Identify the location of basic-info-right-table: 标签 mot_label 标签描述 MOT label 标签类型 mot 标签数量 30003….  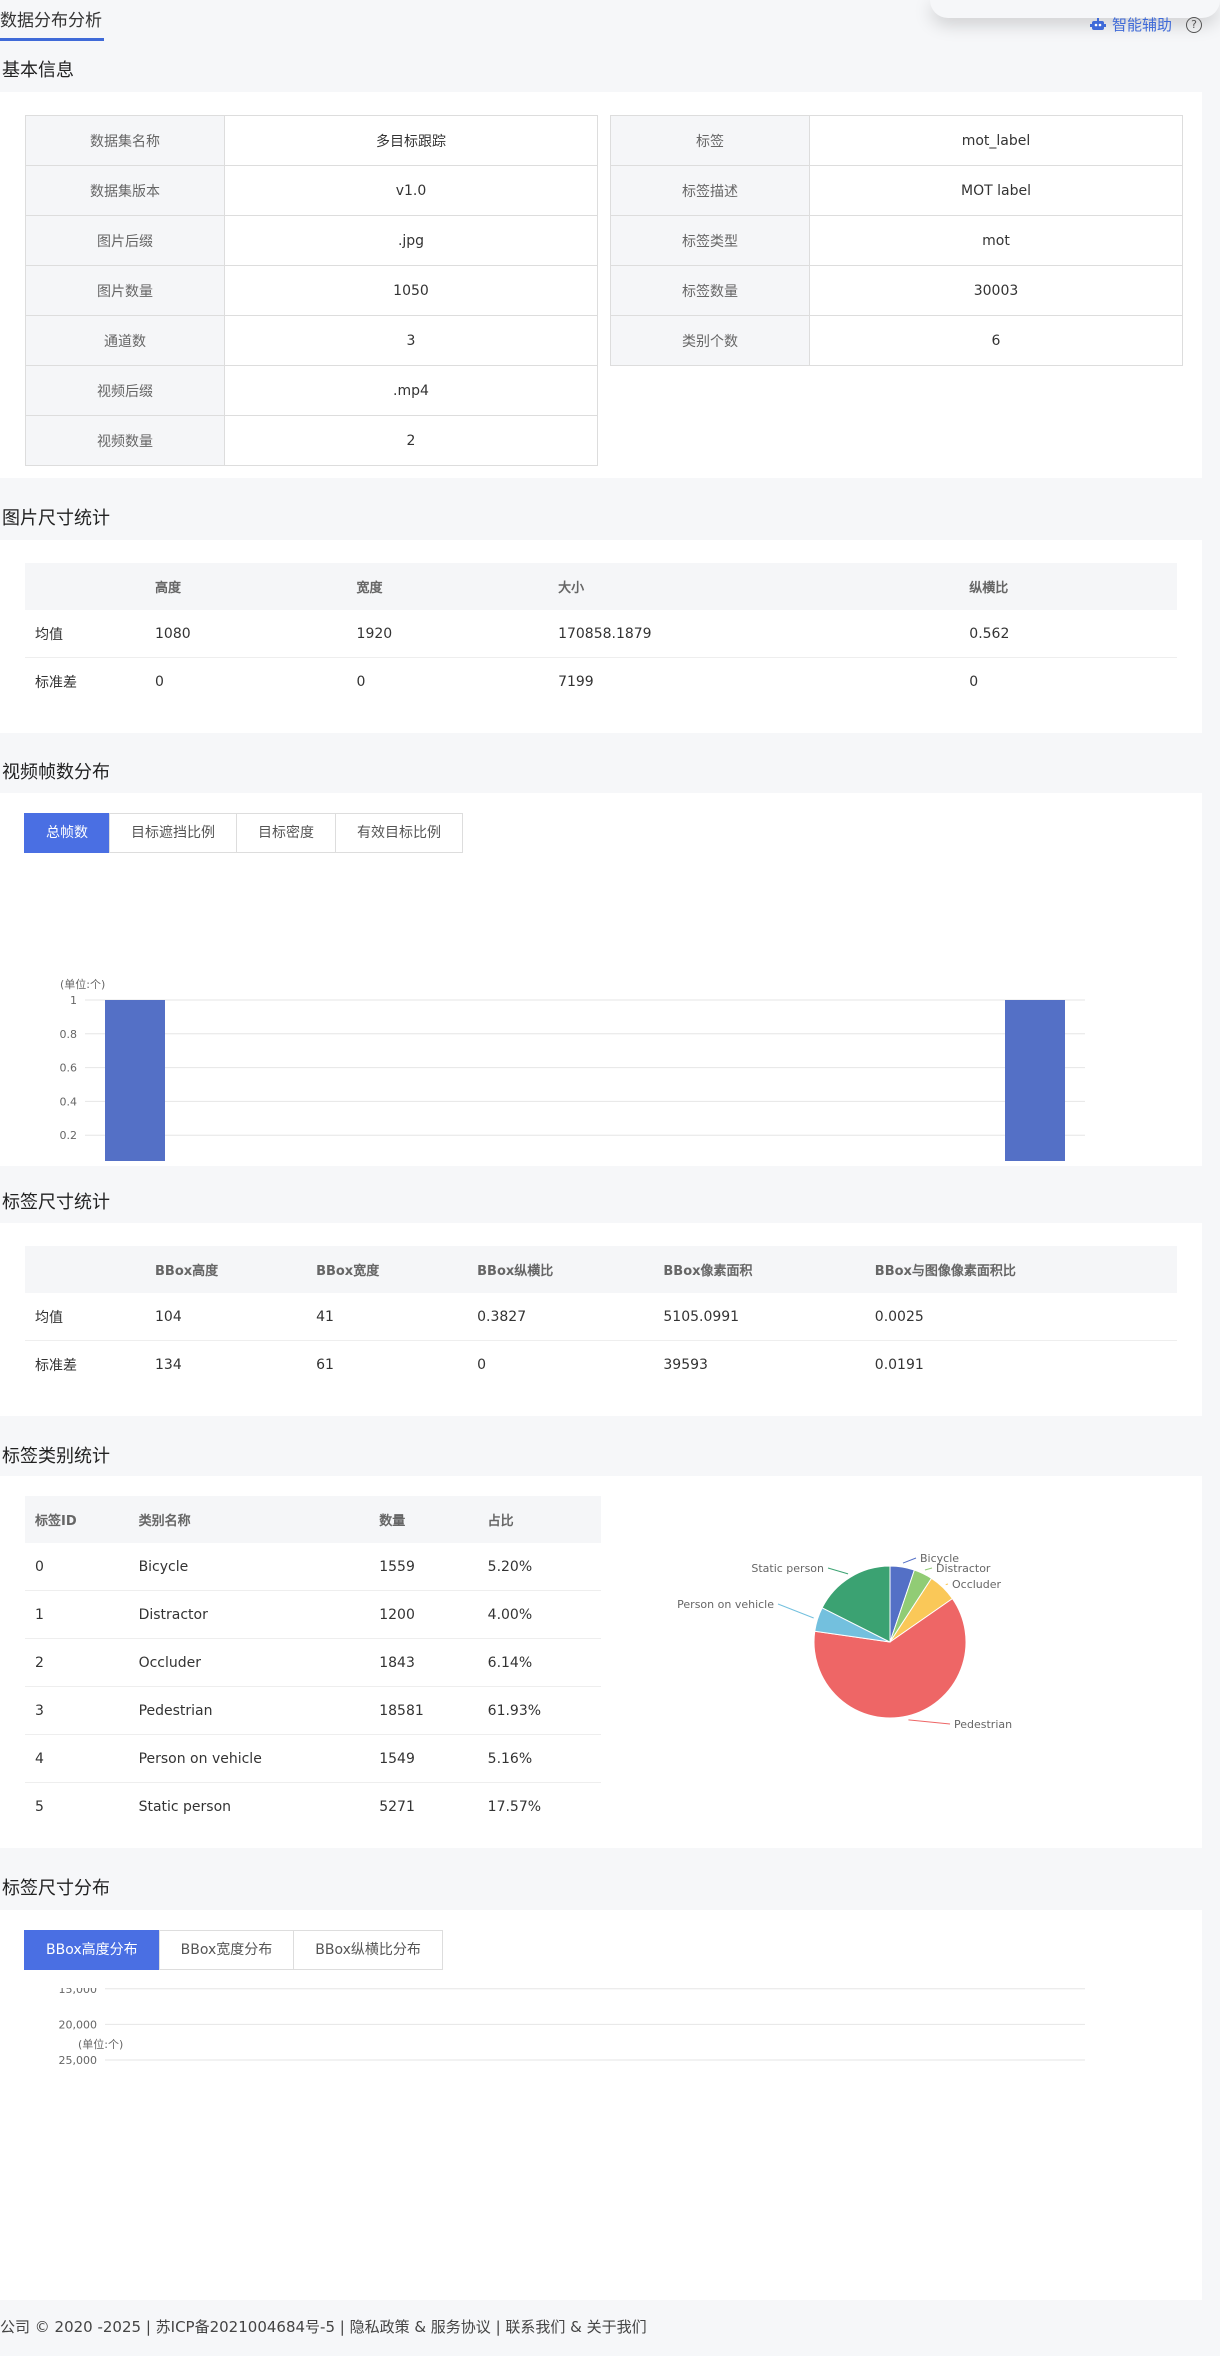
(896, 240).